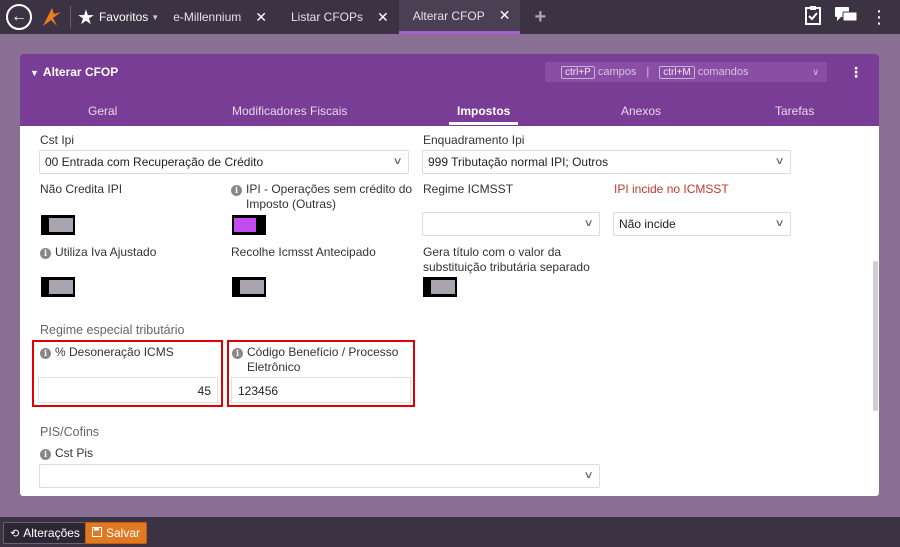  I want to click on shortcut-label: campos, so click(617, 72).